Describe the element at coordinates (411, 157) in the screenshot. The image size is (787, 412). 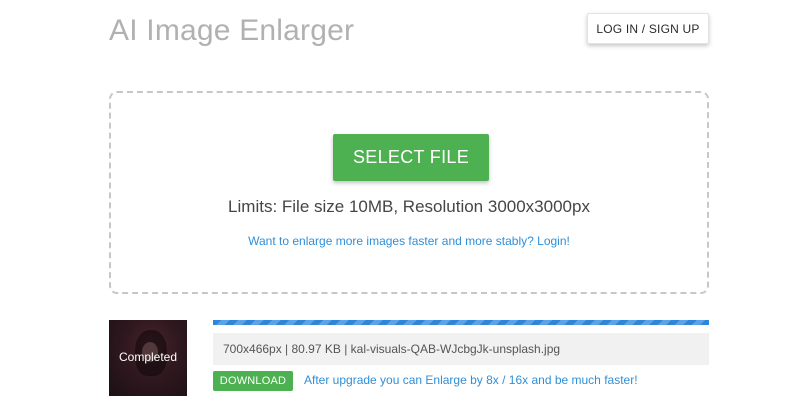
I see `select-file-button: SELECT FILE` at that location.